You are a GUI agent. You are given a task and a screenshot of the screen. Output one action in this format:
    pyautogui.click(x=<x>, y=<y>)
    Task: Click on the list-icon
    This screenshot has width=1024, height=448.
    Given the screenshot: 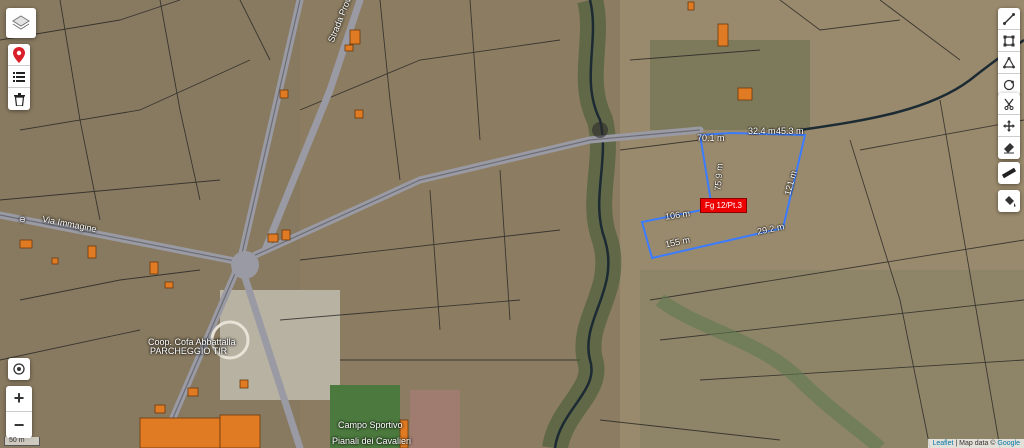 What is the action you would take?
    pyautogui.click(x=19, y=76)
    